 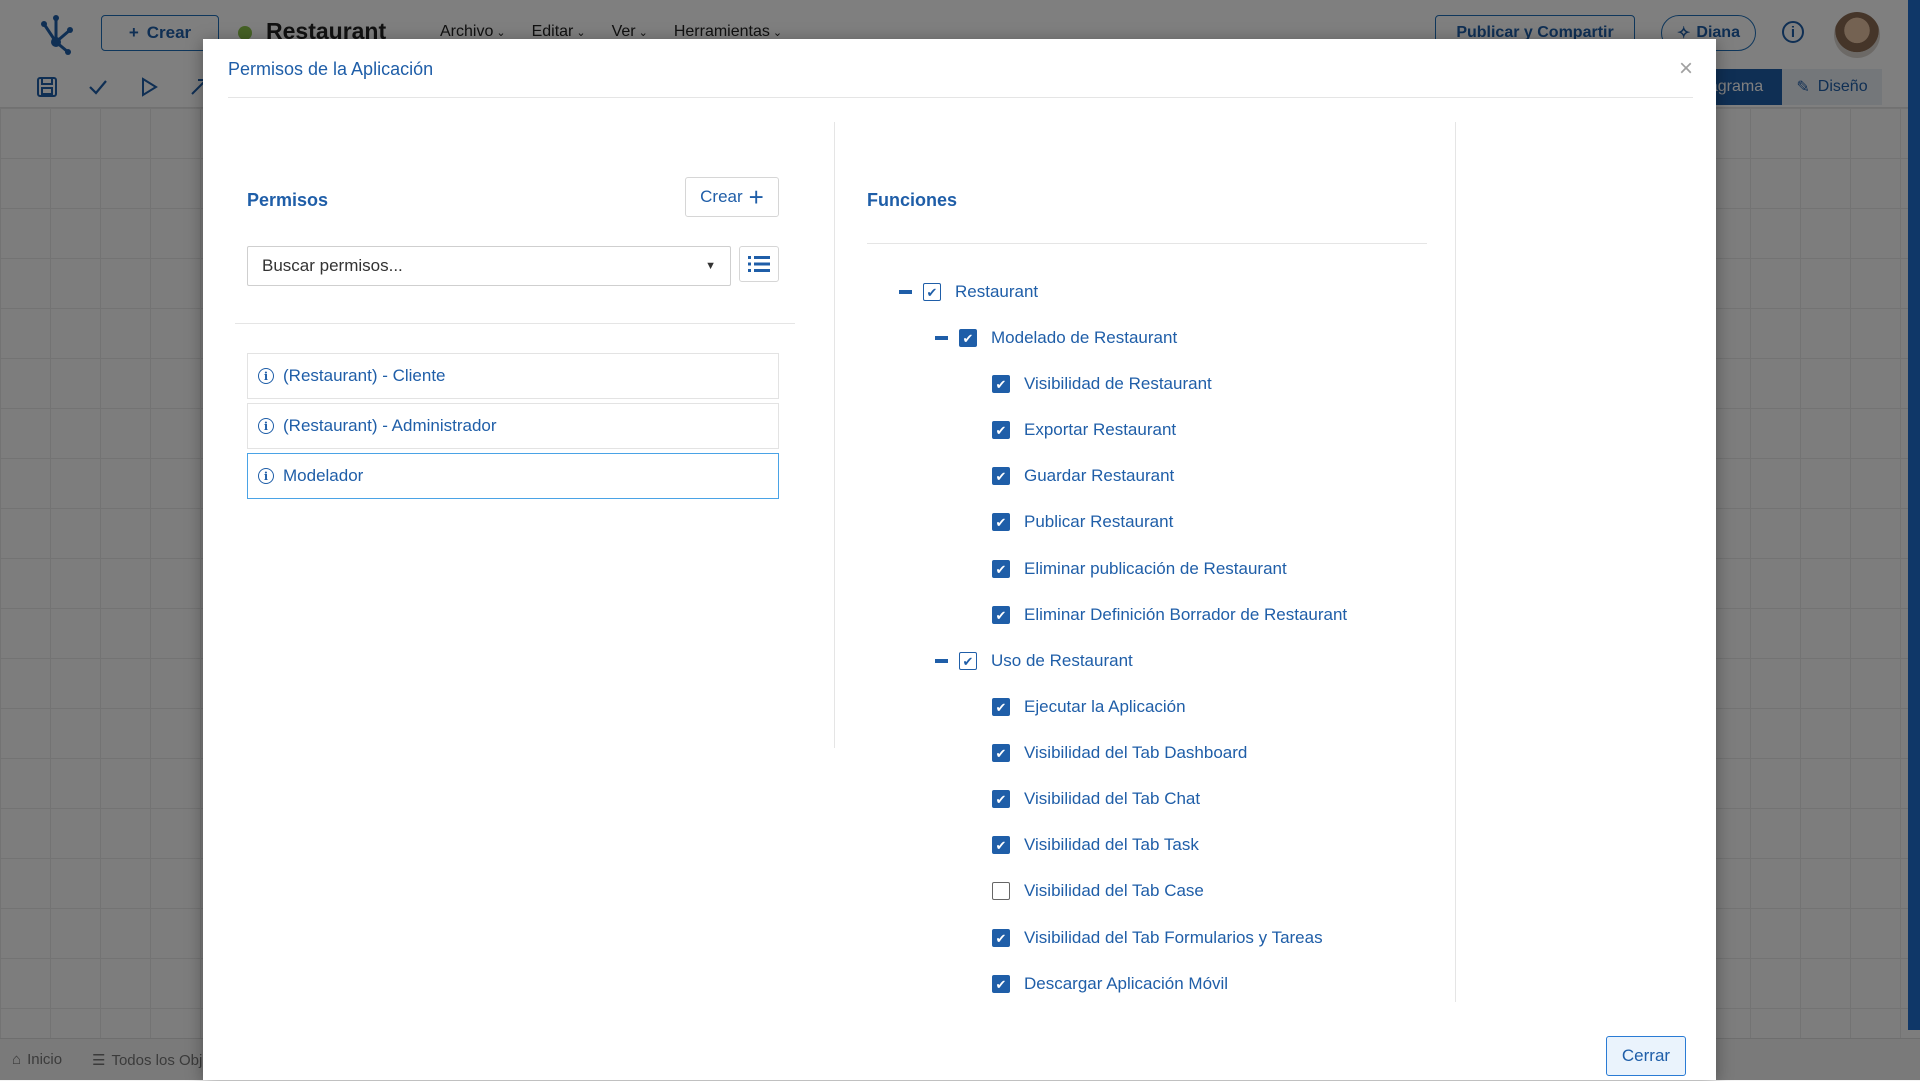 I want to click on caret-down-icon: ▼, so click(x=710, y=266).